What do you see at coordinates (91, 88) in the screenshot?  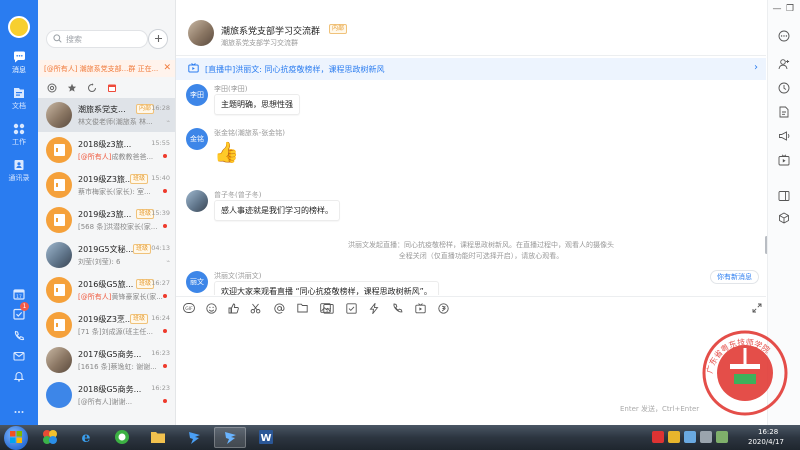 I see `history-filter-icon` at bounding box center [91, 88].